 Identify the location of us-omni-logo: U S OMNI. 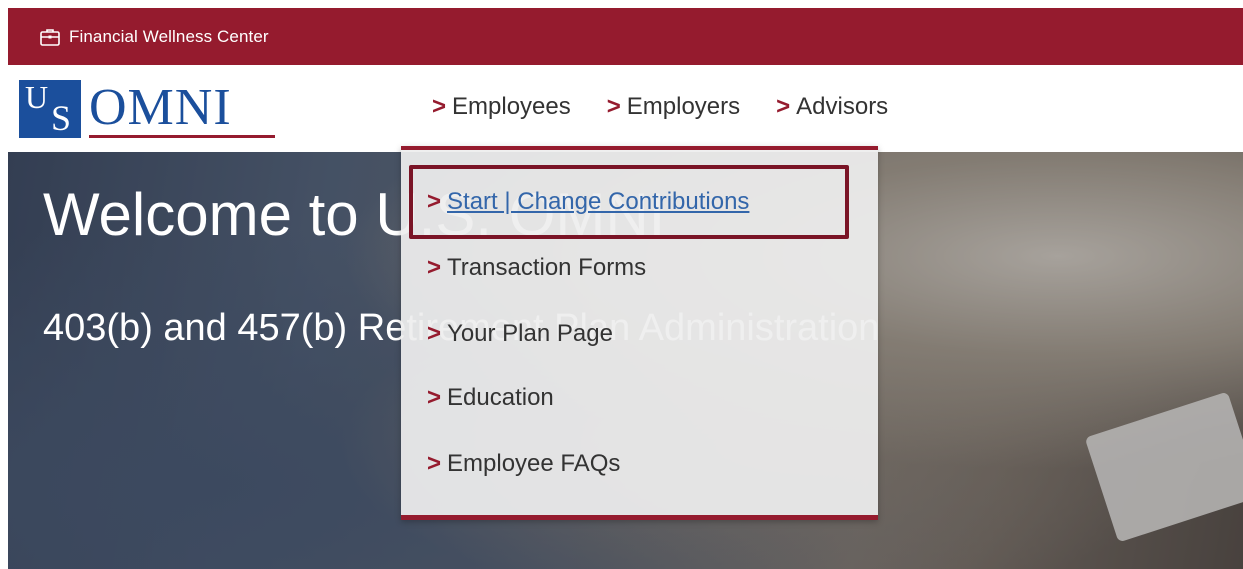
(147, 108).